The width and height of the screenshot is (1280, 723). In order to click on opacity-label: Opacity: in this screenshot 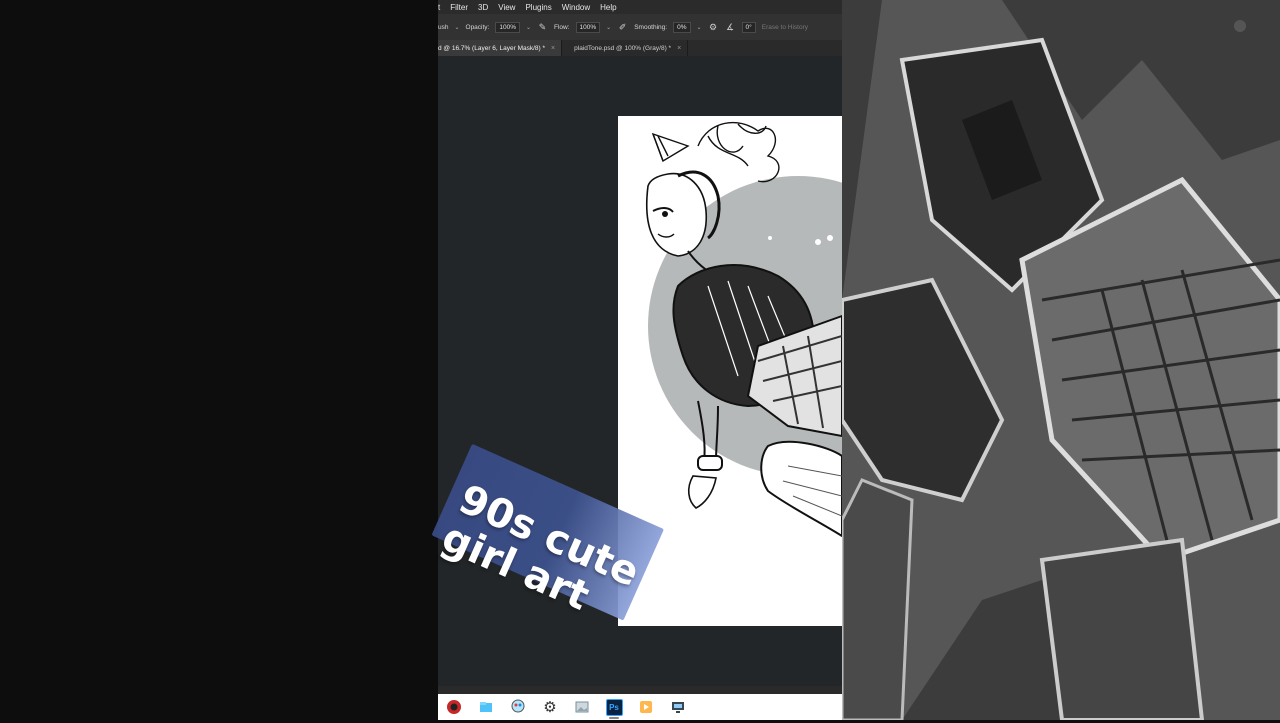, I will do `click(477, 27)`.